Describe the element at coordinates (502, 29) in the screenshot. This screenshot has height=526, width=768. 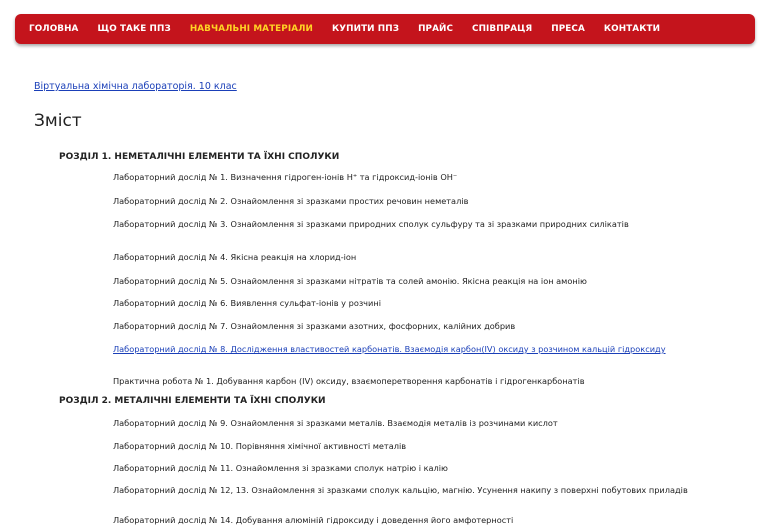
I see `nav-item-cooperation: СПІВПРАЦЯ` at that location.